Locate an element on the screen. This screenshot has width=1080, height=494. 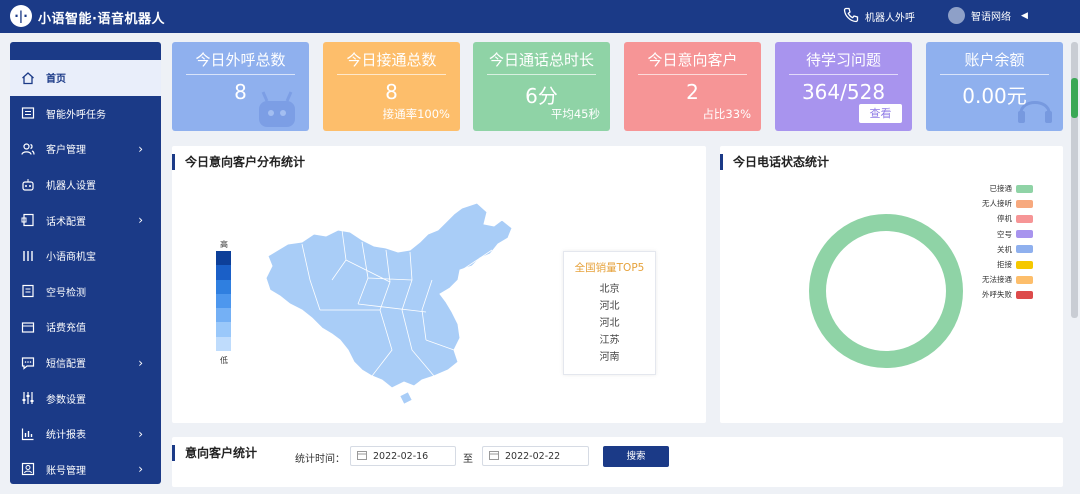
legend-item: 关机 is located at coordinates (1015, 249).